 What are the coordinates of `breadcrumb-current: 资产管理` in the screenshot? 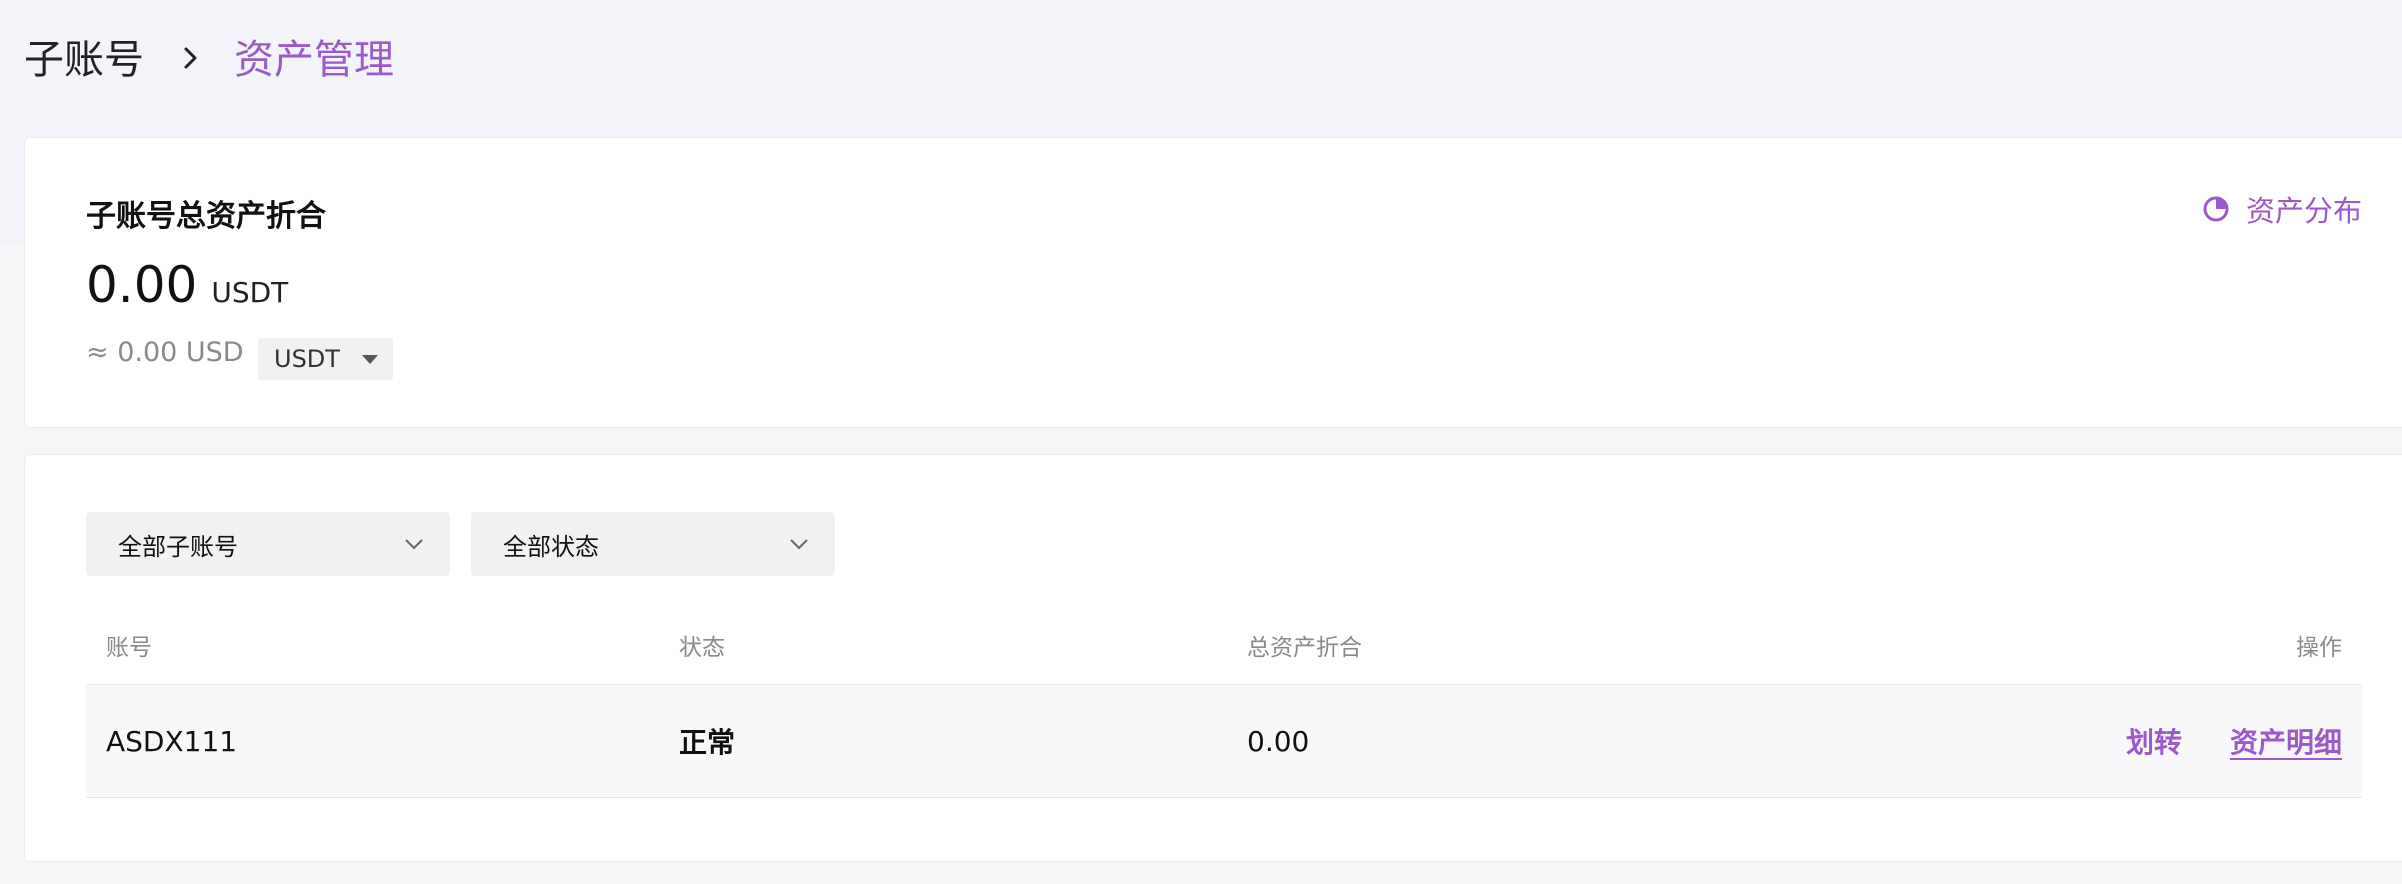 It's located at (314, 60).